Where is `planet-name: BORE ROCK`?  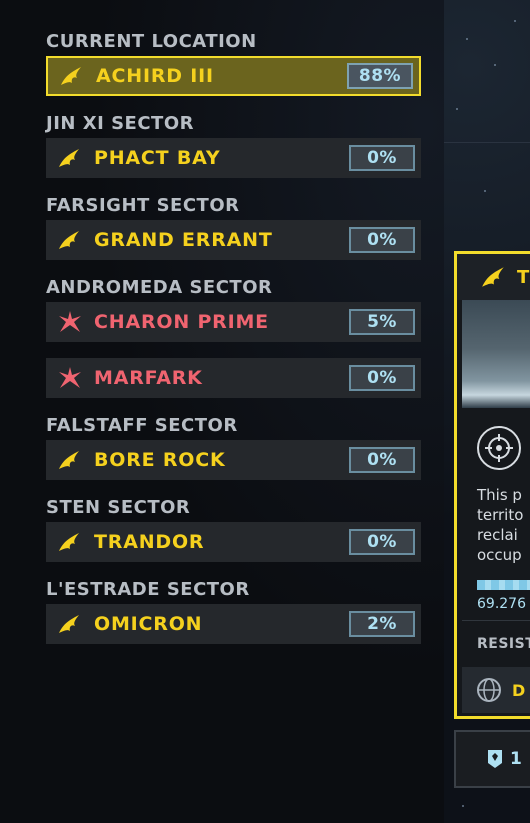 planet-name: BORE ROCK is located at coordinates (160, 460).